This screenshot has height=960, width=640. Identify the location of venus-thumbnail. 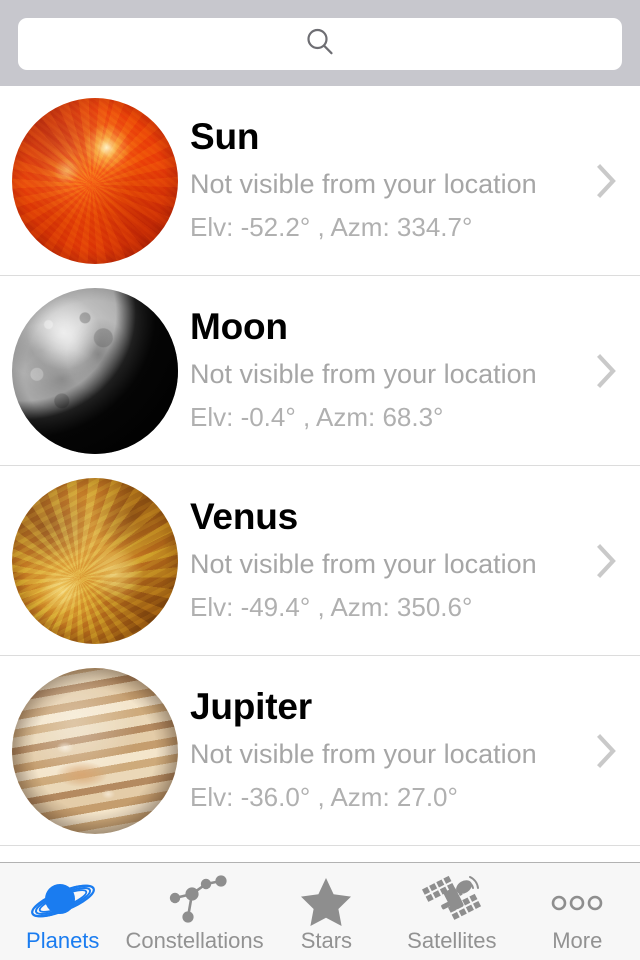
(95, 560).